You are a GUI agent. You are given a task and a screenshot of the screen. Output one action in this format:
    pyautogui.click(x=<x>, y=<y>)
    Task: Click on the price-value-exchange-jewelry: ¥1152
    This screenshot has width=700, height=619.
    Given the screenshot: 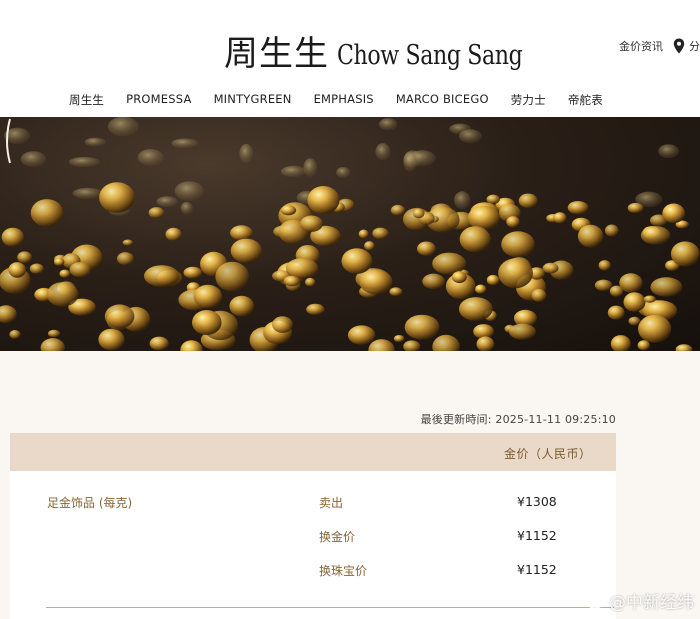 What is the action you would take?
    pyautogui.click(x=537, y=569)
    